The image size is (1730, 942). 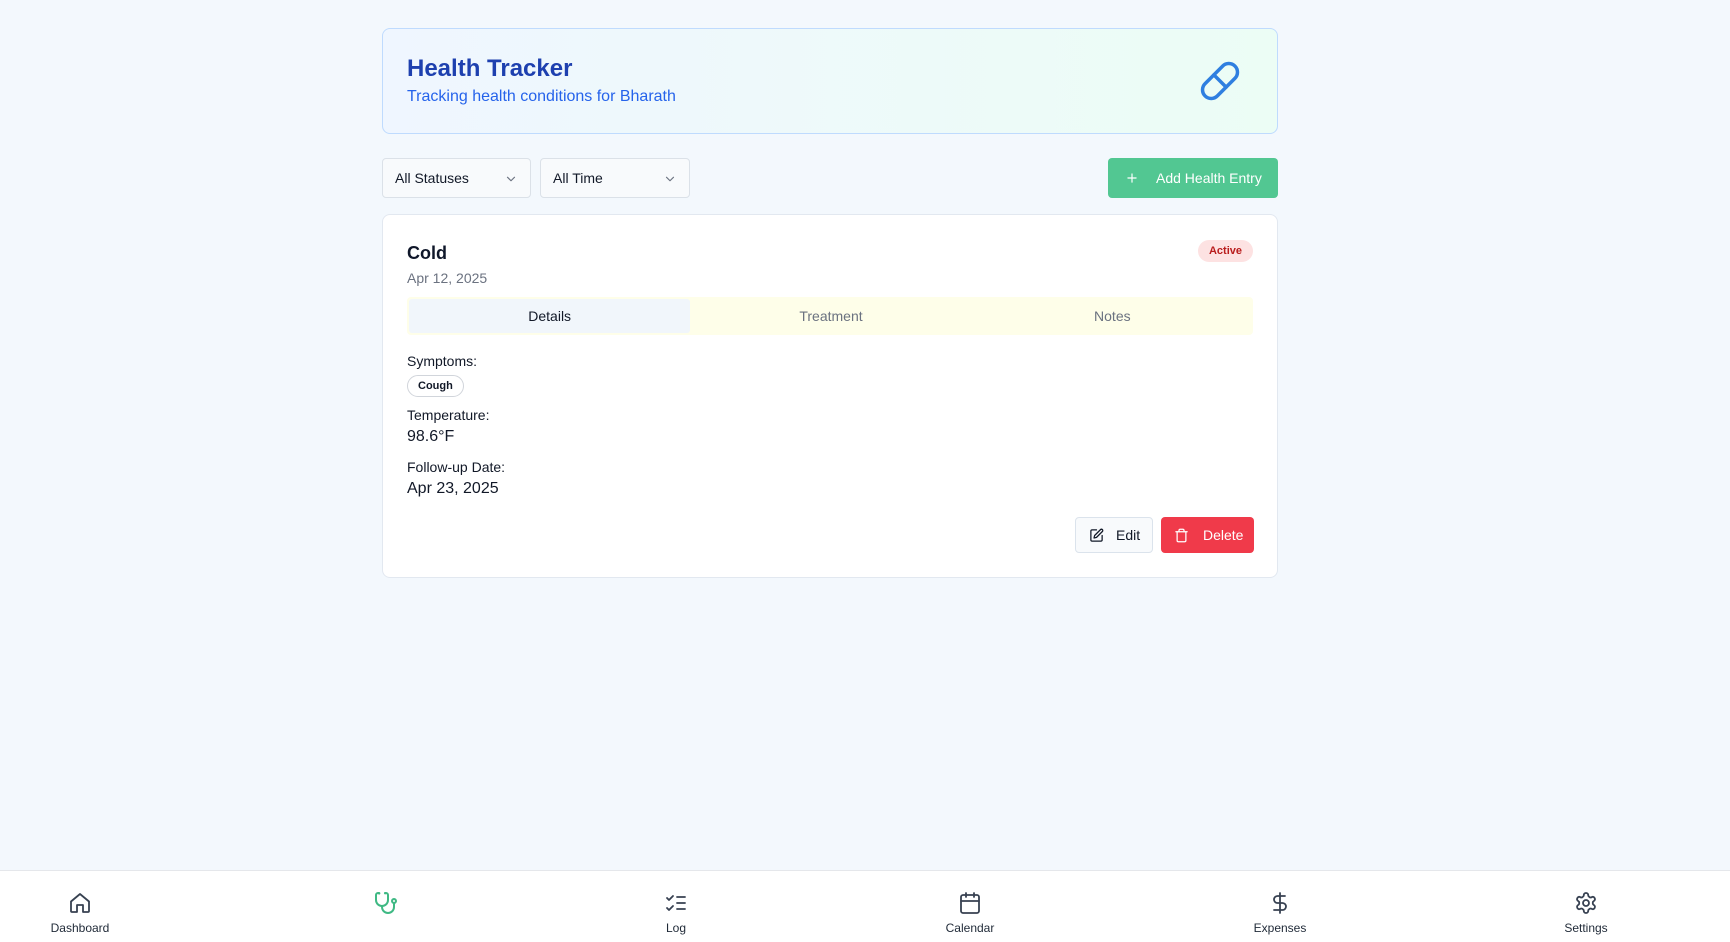 I want to click on nav-item-log: Log, so click(x=676, y=906).